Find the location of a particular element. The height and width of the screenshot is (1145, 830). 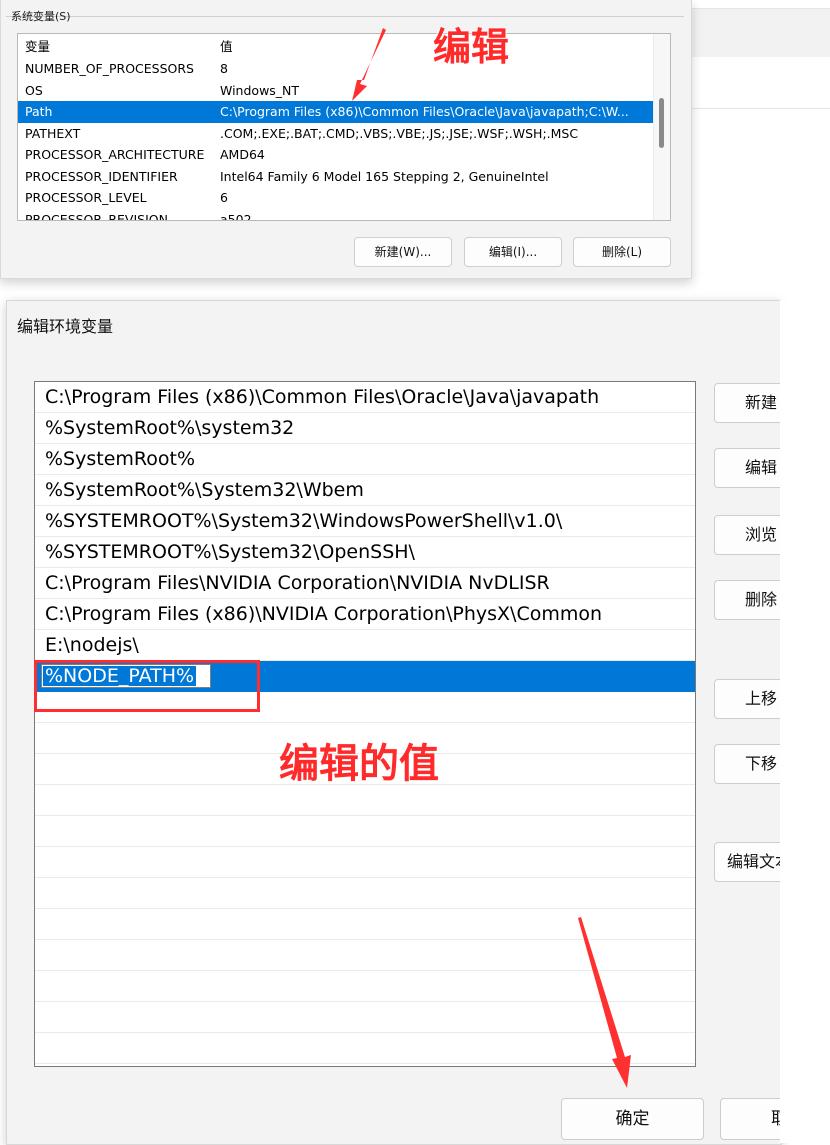

arrow-to-ok-button-icon is located at coordinates (604, 1002).